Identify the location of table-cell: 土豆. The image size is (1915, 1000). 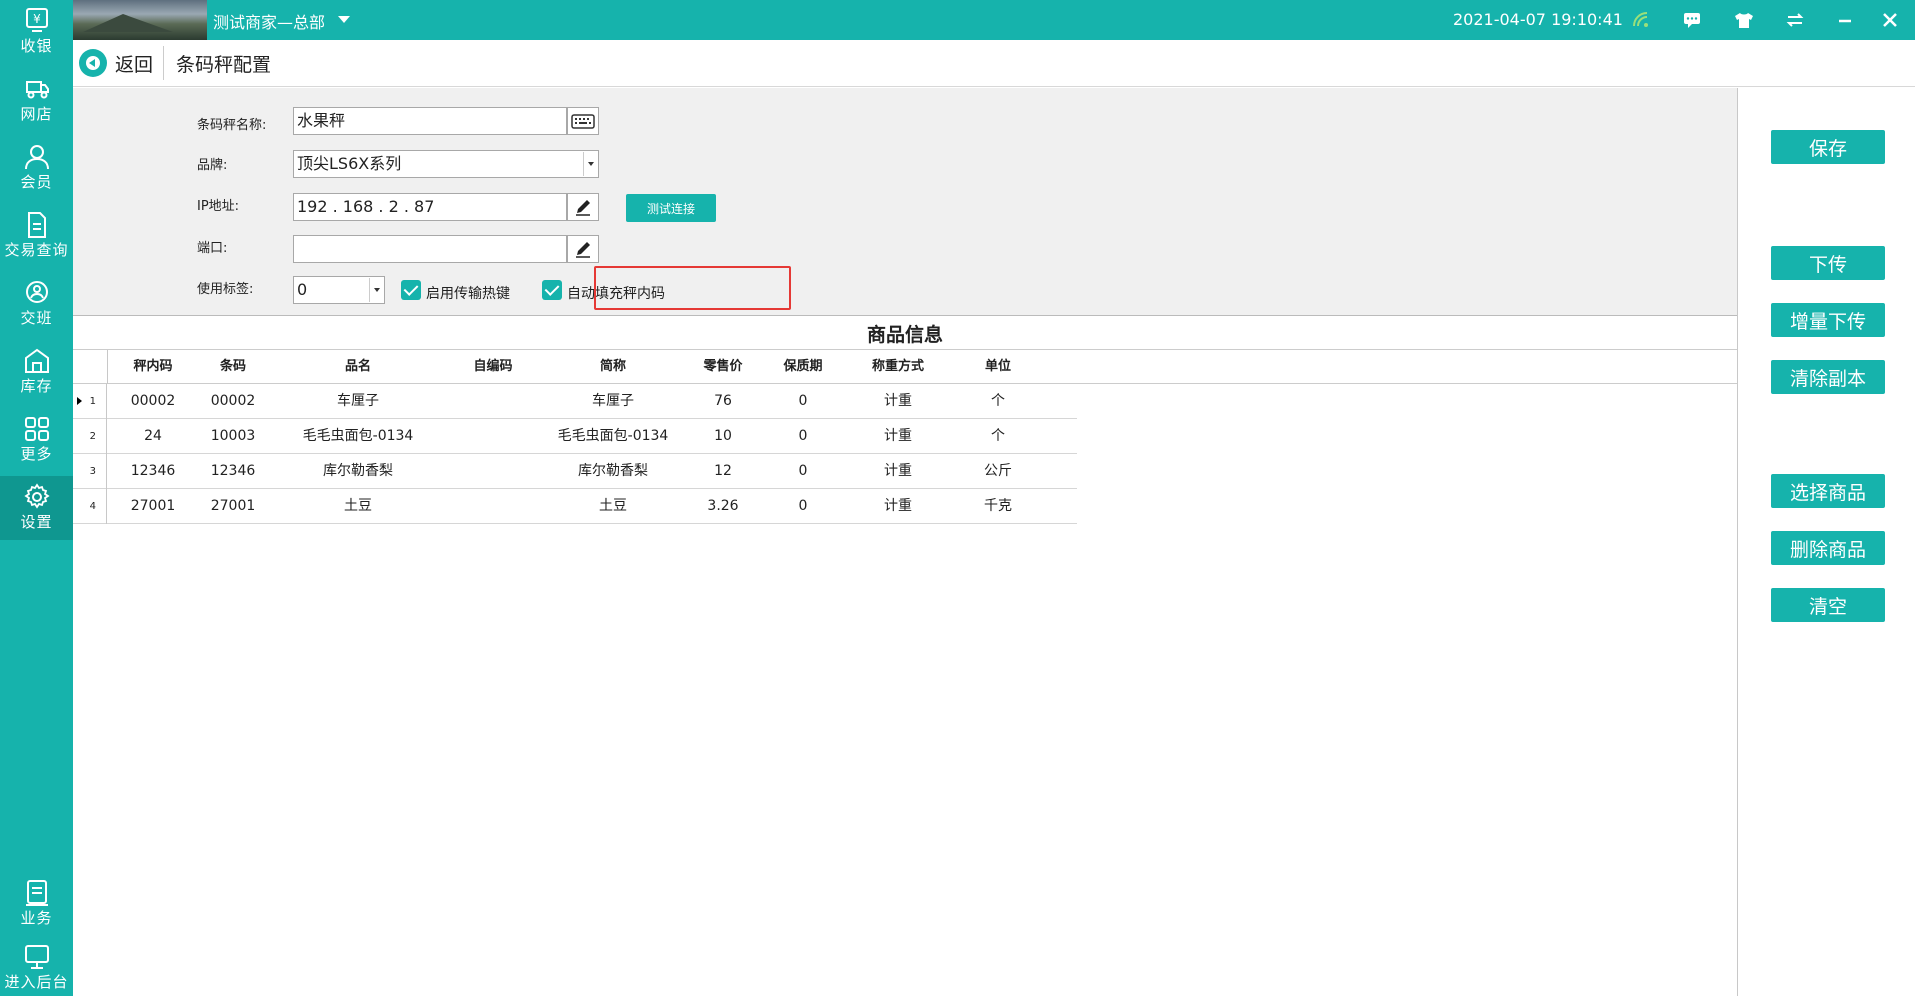
(613, 506).